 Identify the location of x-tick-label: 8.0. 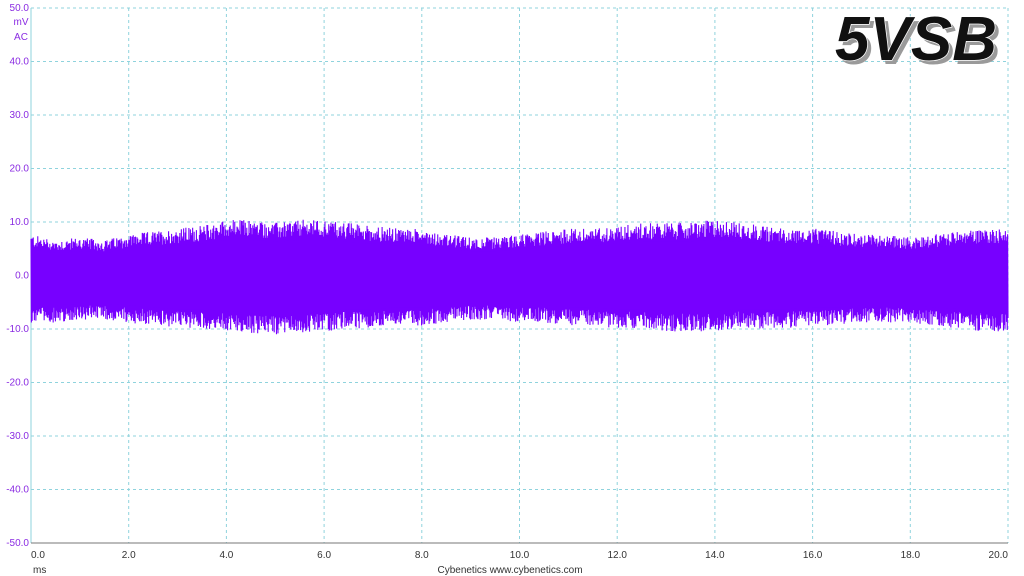
(422, 555).